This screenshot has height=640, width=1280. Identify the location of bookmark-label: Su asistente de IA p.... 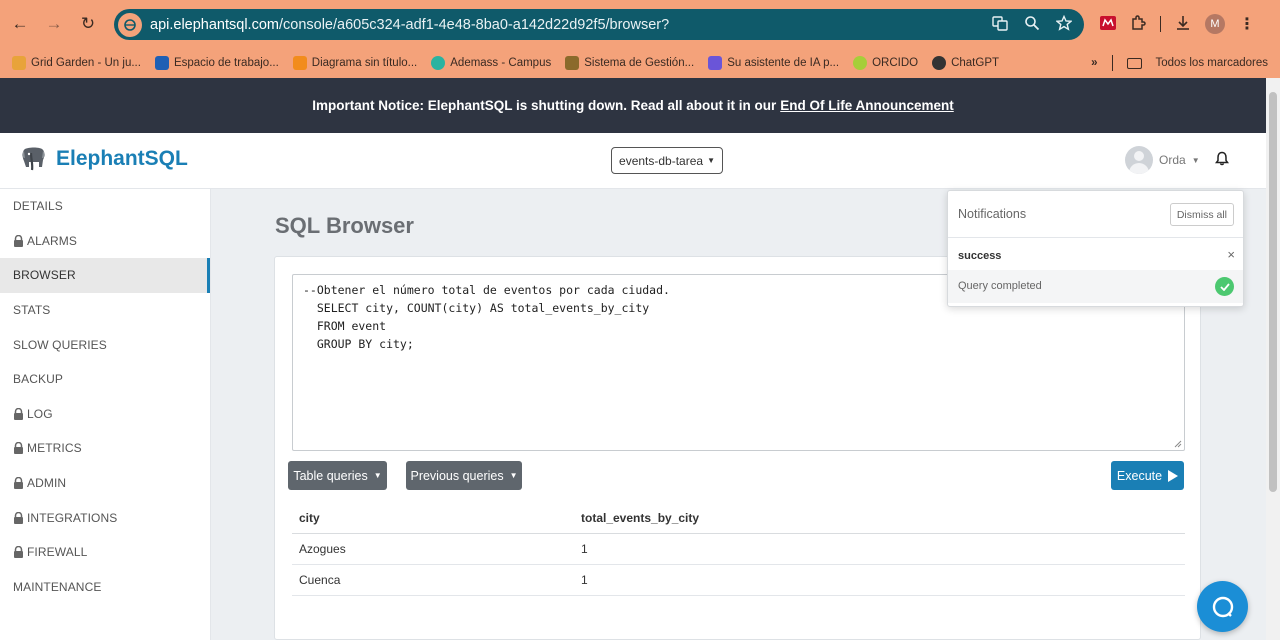
(783, 63).